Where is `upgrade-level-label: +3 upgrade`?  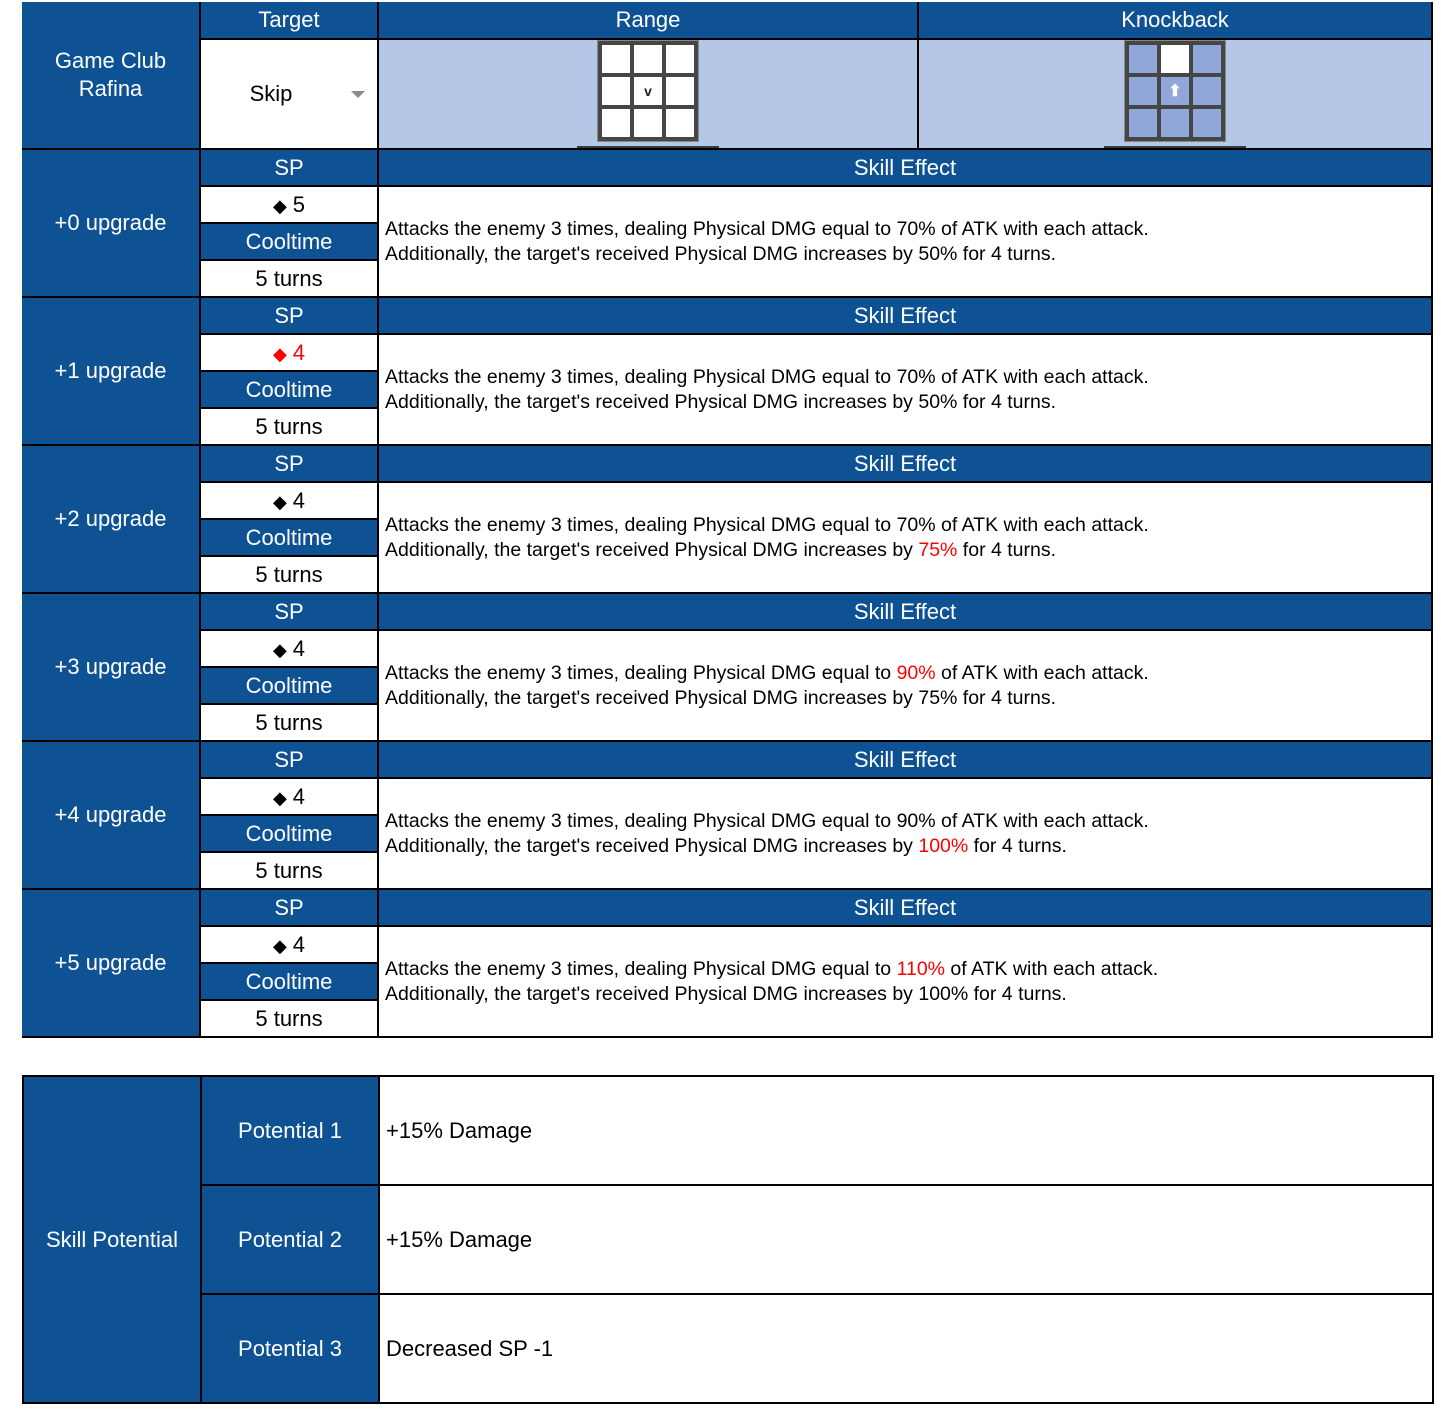
upgrade-level-label: +3 upgrade is located at coordinates (111, 667).